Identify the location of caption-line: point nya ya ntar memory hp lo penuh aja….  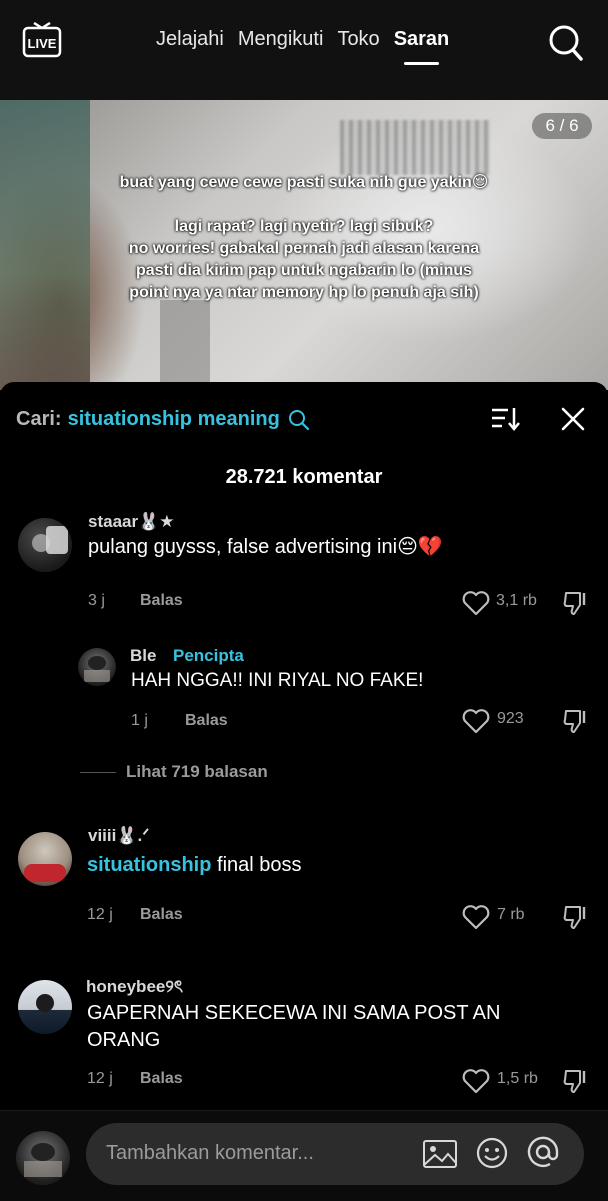
(304, 292).